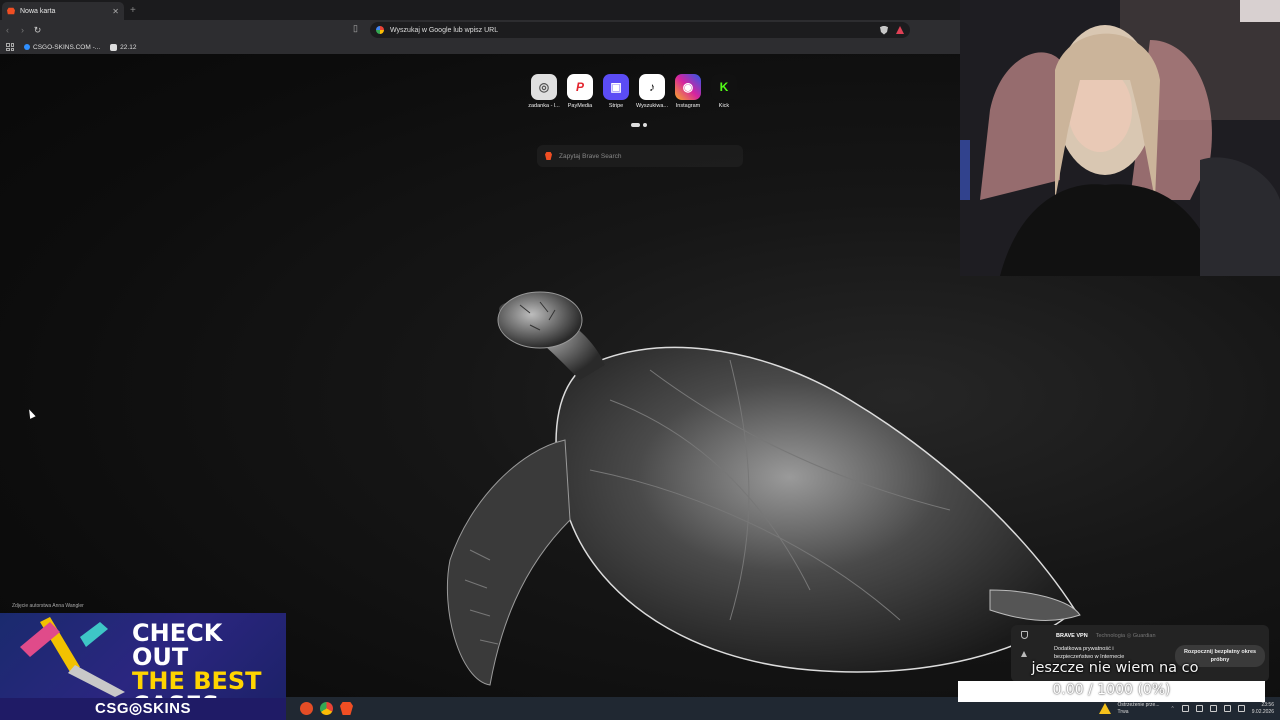 The width and height of the screenshot is (1280, 720). What do you see at coordinates (580, 87) in the screenshot?
I see `paymedia-icon: P` at bounding box center [580, 87].